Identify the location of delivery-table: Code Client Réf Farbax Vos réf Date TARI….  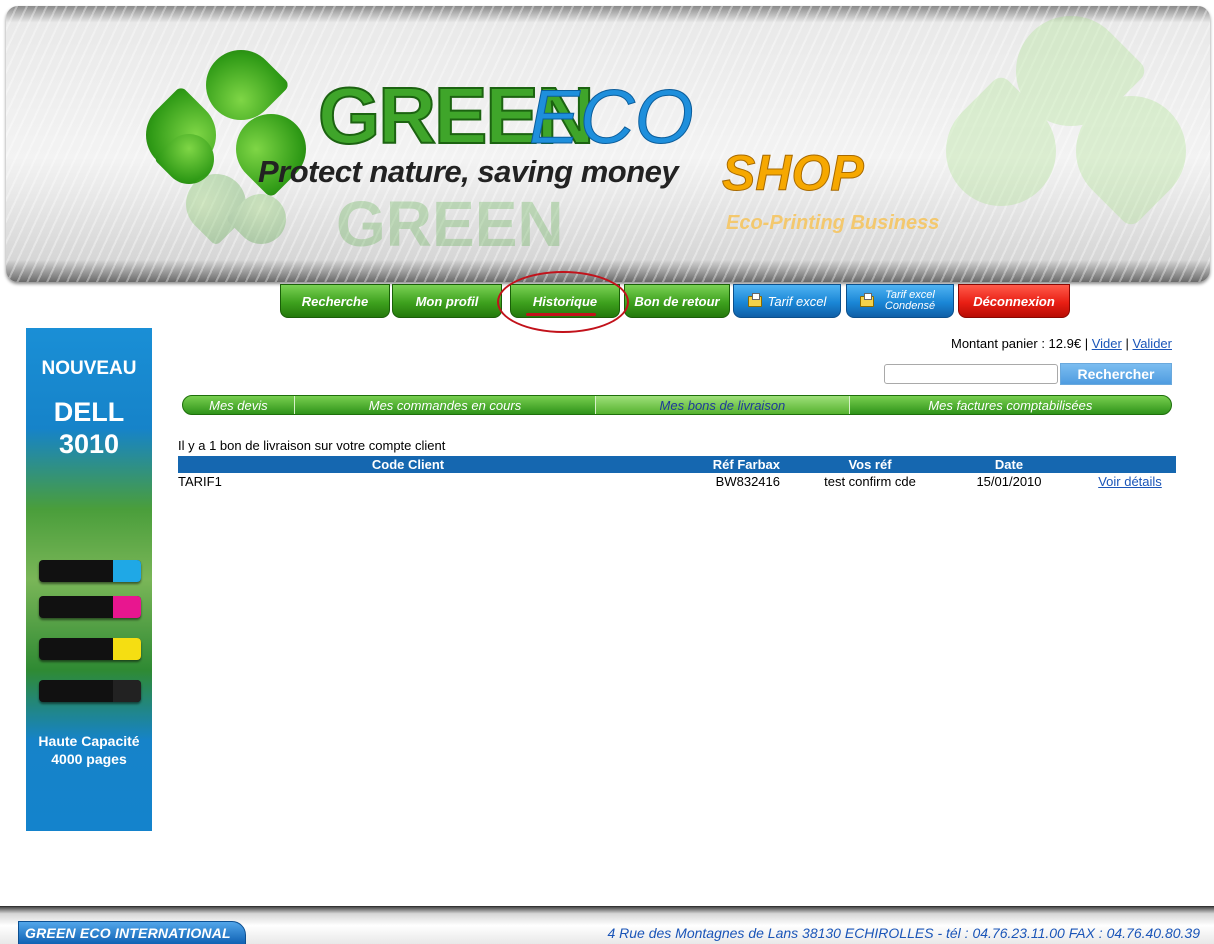
(677, 473).